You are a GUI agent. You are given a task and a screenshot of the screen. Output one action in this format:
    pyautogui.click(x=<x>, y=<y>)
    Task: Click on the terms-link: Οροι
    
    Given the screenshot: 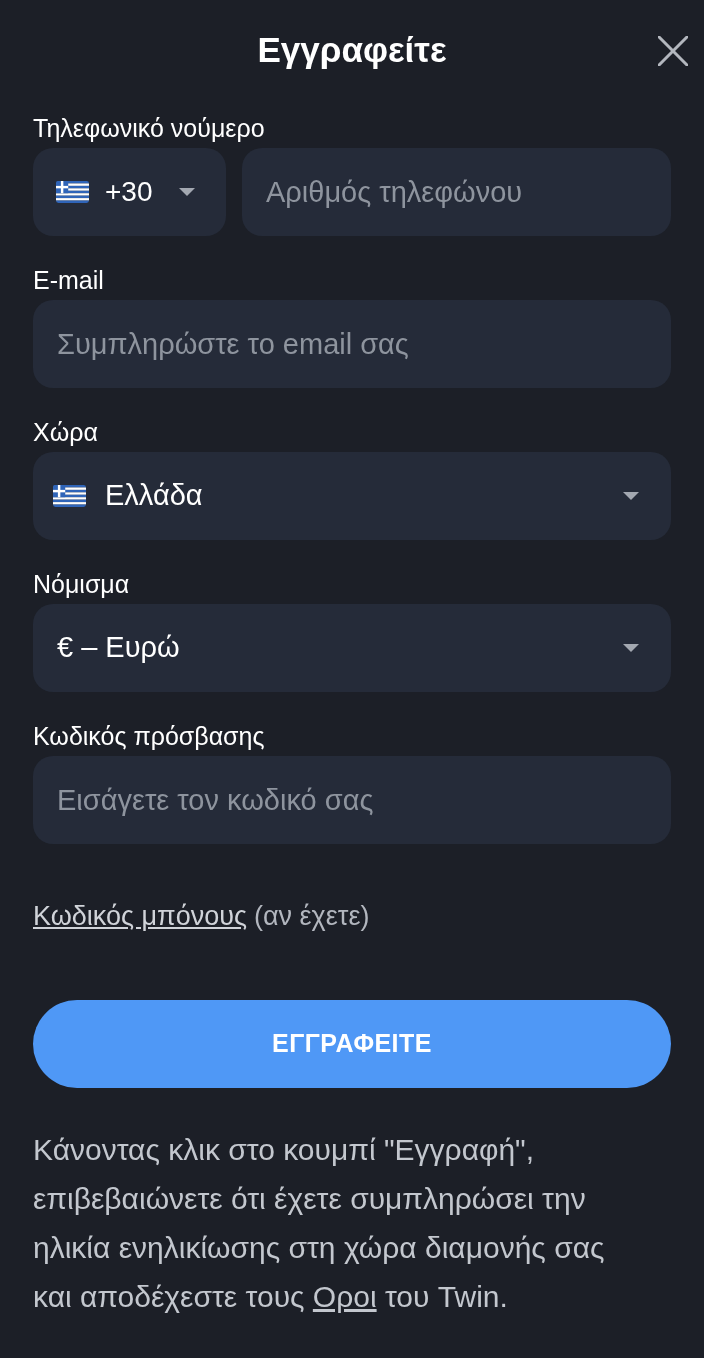 What is the action you would take?
    pyautogui.click(x=344, y=1296)
    